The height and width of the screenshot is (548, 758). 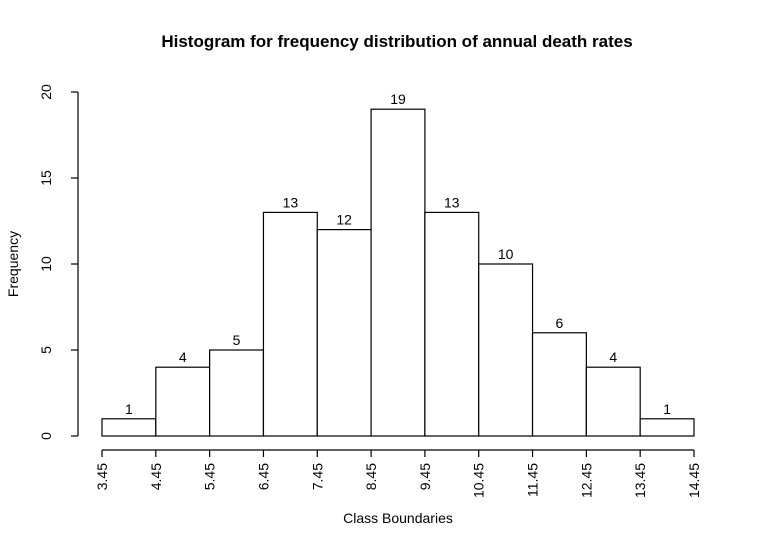 I want to click on bar-value-label: 6, so click(x=560, y=323).